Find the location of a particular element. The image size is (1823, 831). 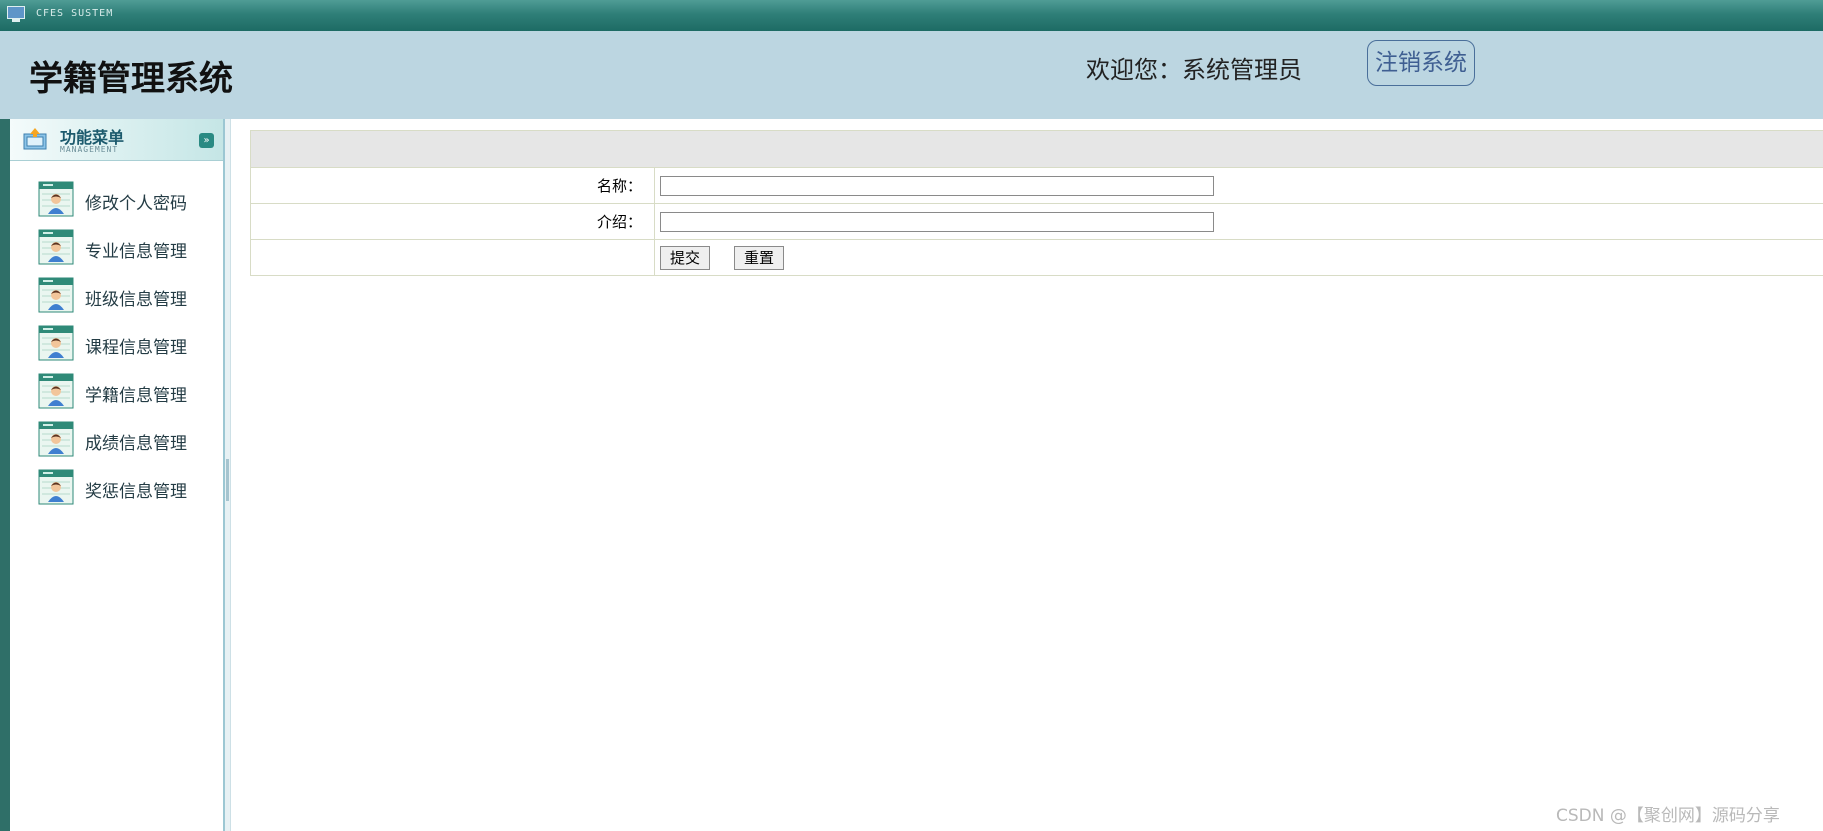

sidebar-item-class-info: 班级信息管理 is located at coordinates (116, 301).